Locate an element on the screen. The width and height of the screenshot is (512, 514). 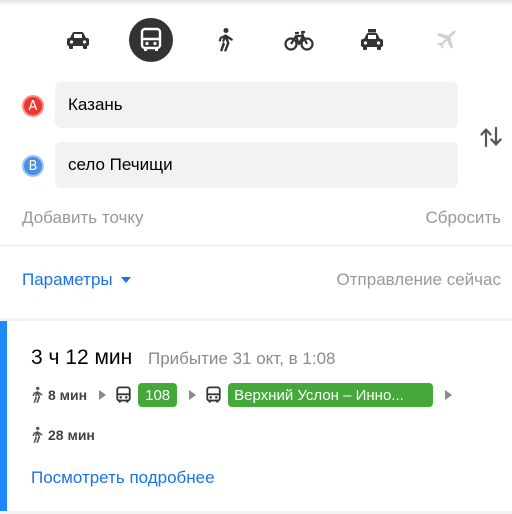
from-field-value: Казань is located at coordinates (95, 104).